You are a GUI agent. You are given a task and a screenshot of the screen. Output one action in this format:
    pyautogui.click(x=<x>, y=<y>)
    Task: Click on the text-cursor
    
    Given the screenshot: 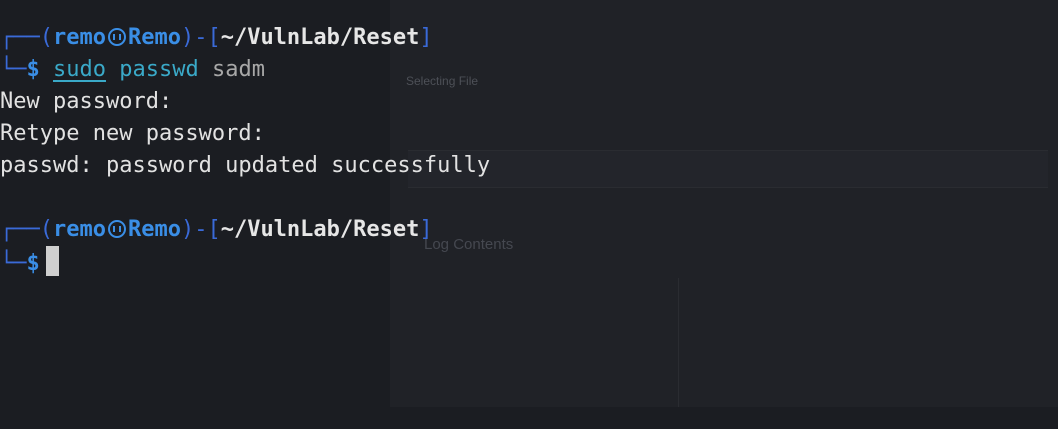 What is the action you would take?
    pyautogui.click(x=52, y=261)
    